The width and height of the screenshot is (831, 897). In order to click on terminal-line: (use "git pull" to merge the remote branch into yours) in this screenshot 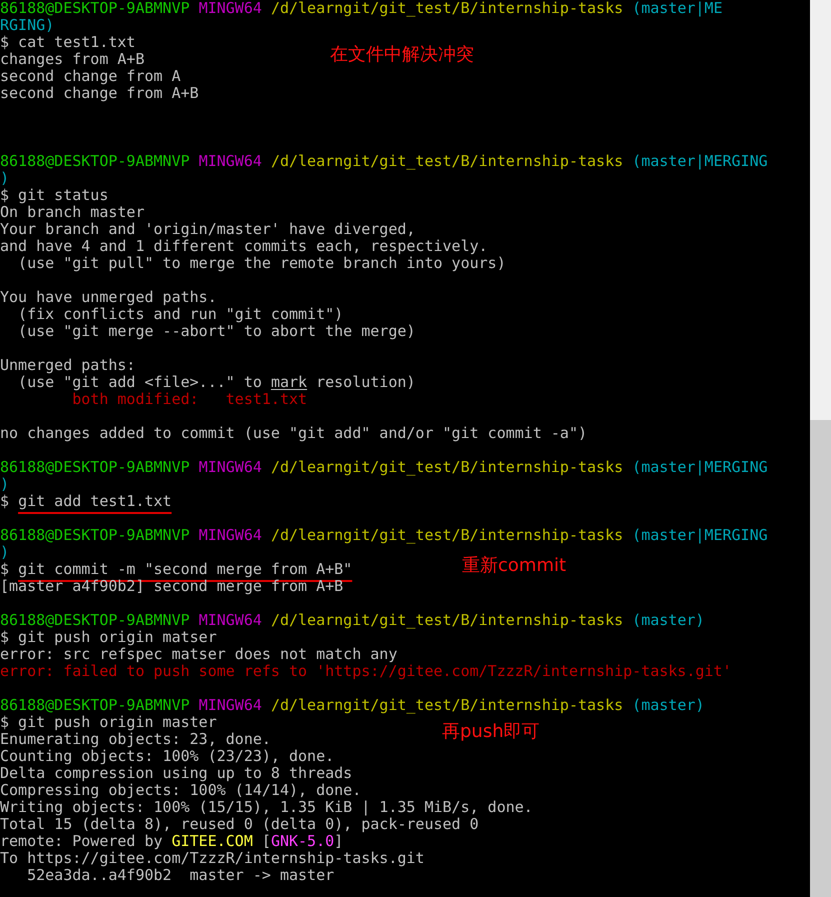, I will do `click(261, 263)`.